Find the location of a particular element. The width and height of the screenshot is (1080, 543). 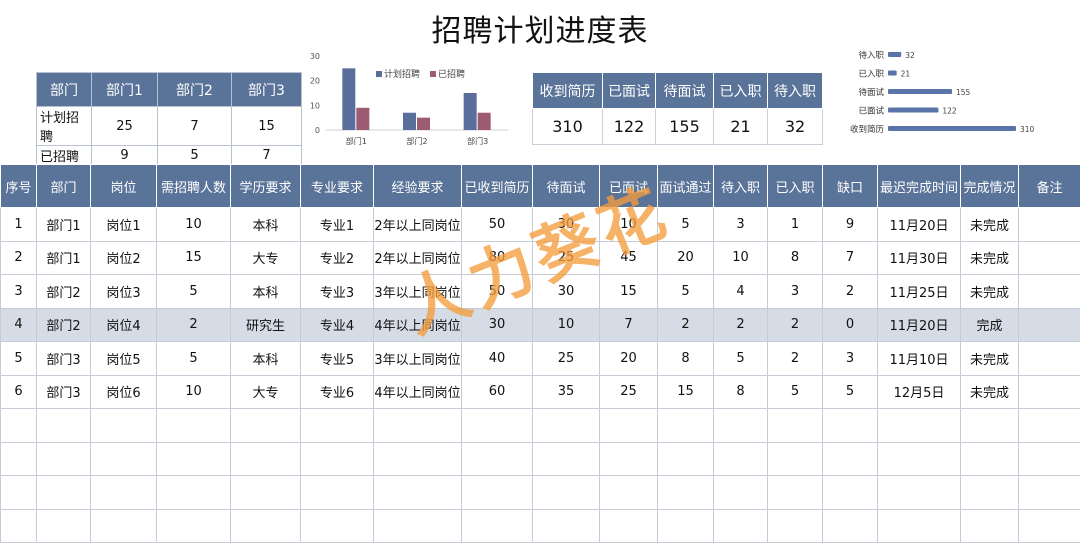

table-cell: 45 is located at coordinates (628, 257).